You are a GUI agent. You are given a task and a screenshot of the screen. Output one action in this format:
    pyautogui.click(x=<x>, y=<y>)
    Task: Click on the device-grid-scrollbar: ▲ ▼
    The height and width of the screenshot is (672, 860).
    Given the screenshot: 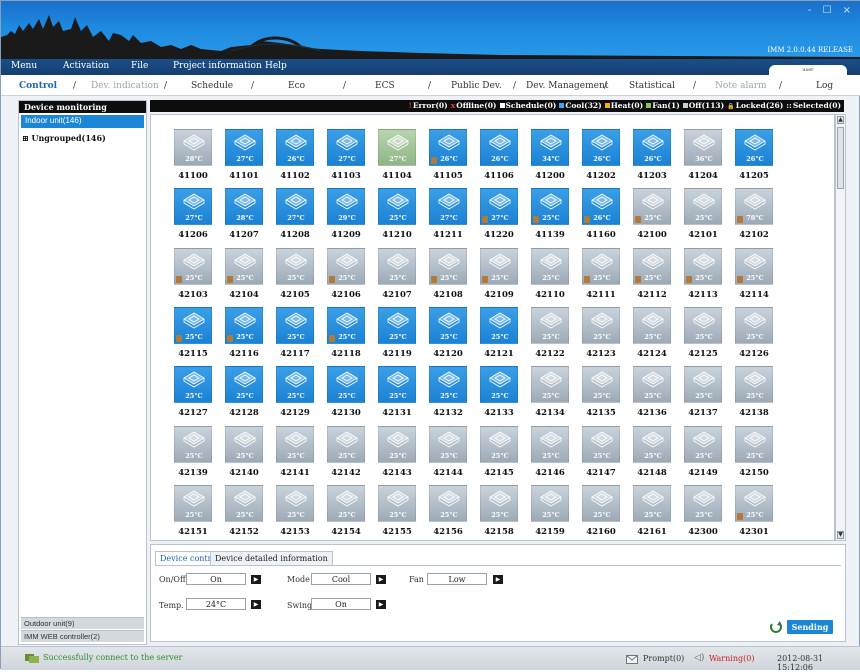 What is the action you would take?
    pyautogui.click(x=840, y=327)
    